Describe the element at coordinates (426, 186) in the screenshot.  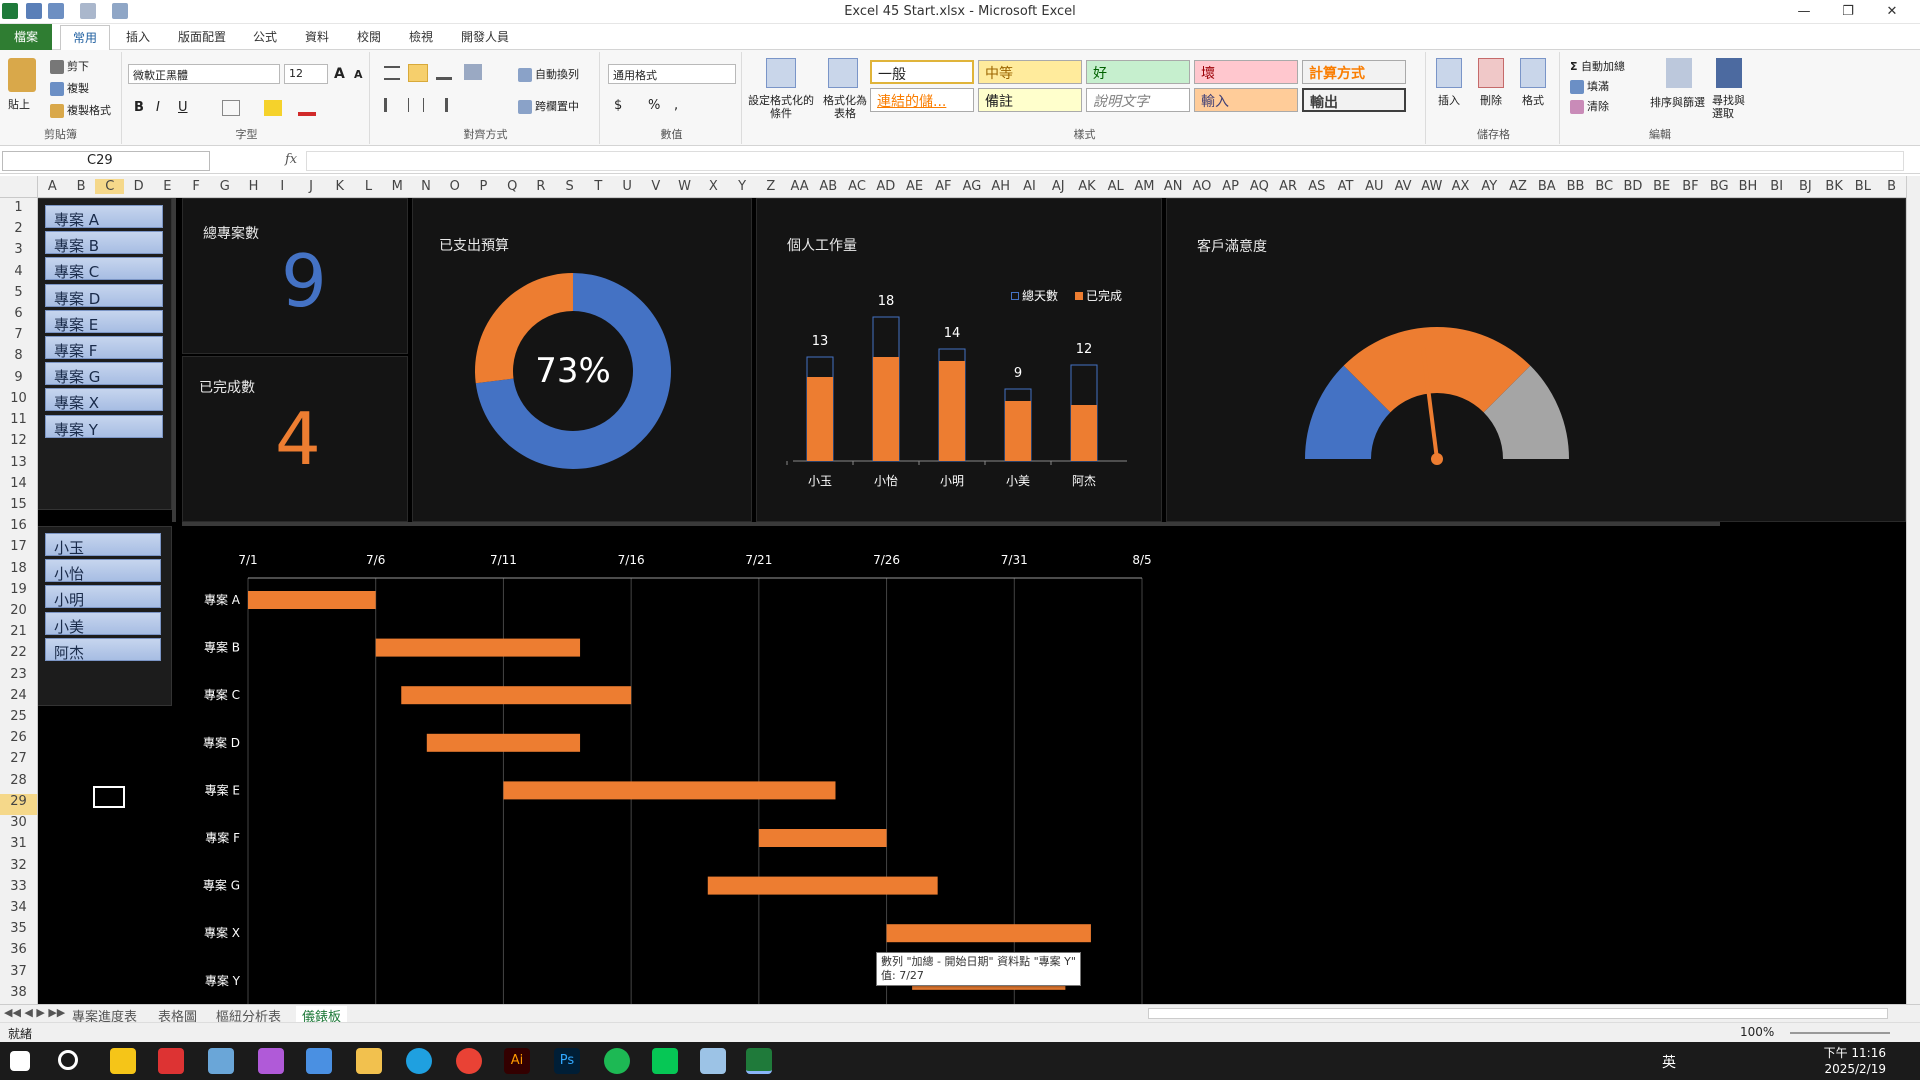
I see `column-header: N` at that location.